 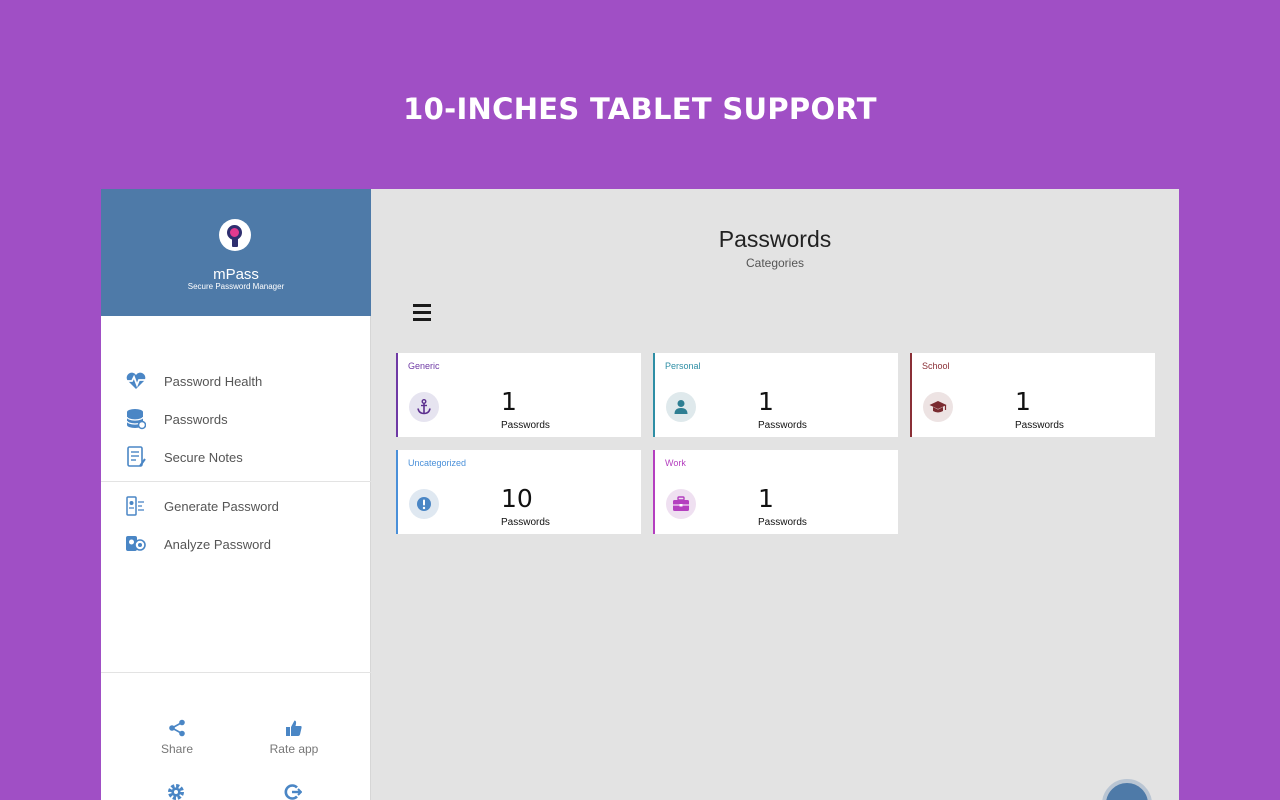 What do you see at coordinates (294, 749) in the screenshot?
I see `rate-app-label: Rate app` at bounding box center [294, 749].